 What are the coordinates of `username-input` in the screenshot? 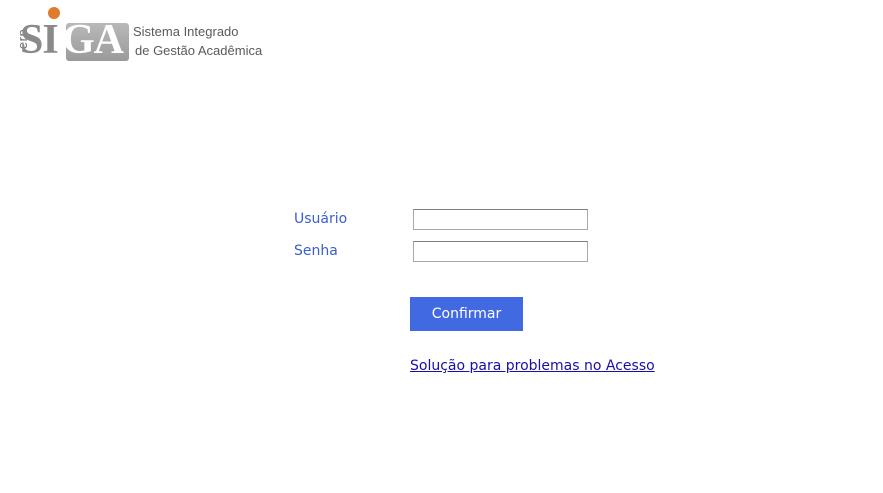 It's located at (500, 219).